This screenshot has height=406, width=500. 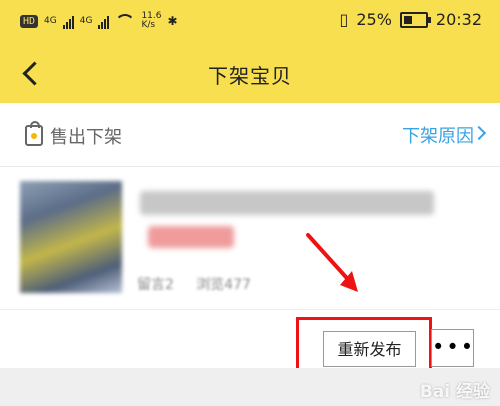 What do you see at coordinates (155, 285) in the screenshot?
I see `comment-count: 留言2` at bounding box center [155, 285].